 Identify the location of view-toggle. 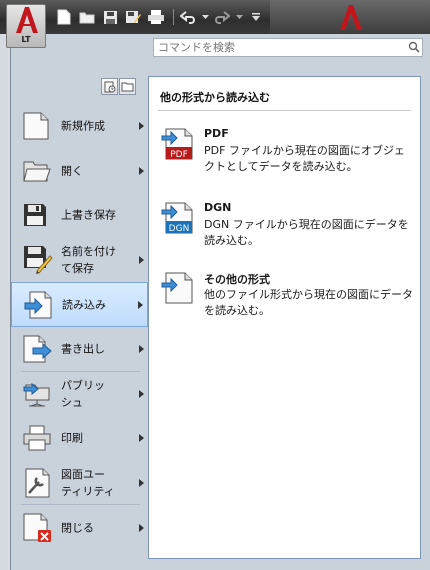
(119, 86).